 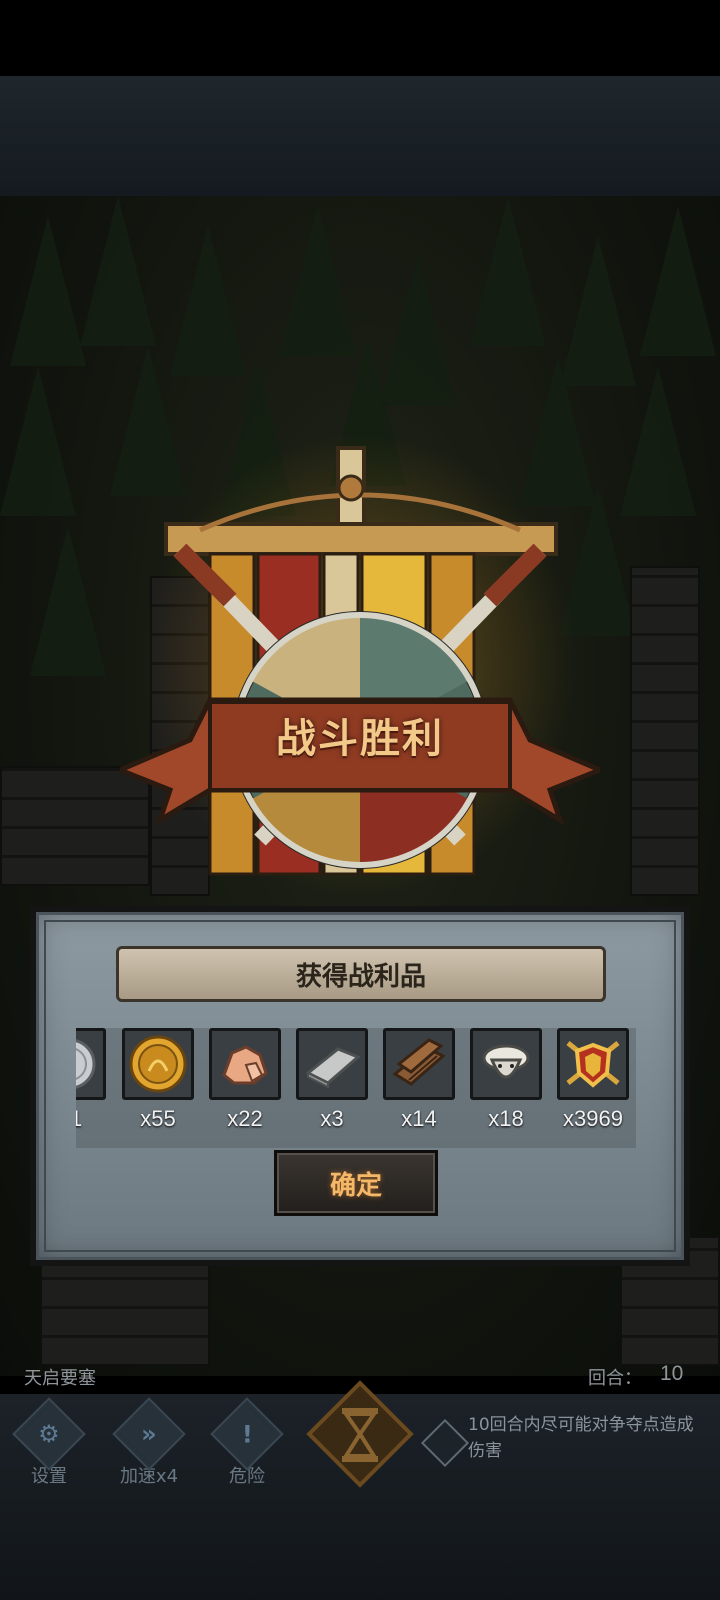 What do you see at coordinates (360, 739) in the screenshot?
I see `victory-title: 战斗胜利` at bounding box center [360, 739].